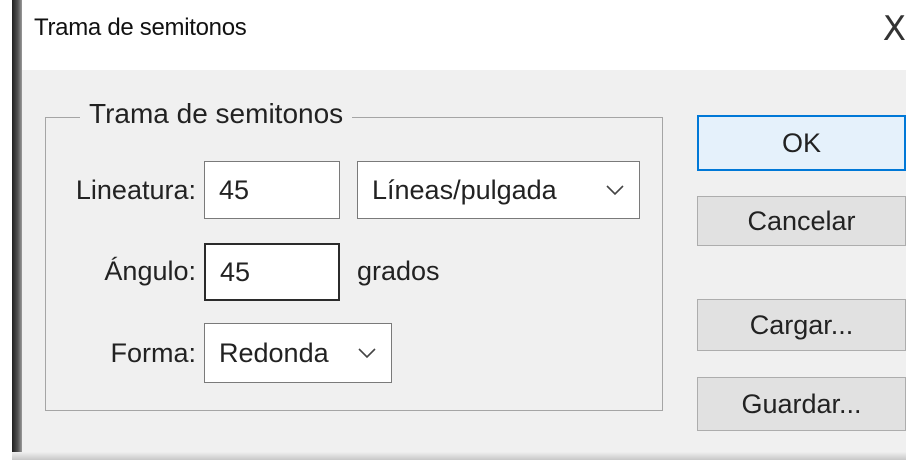 The width and height of the screenshot is (906, 460). I want to click on group-label: Trama de semitonos, so click(216, 114).